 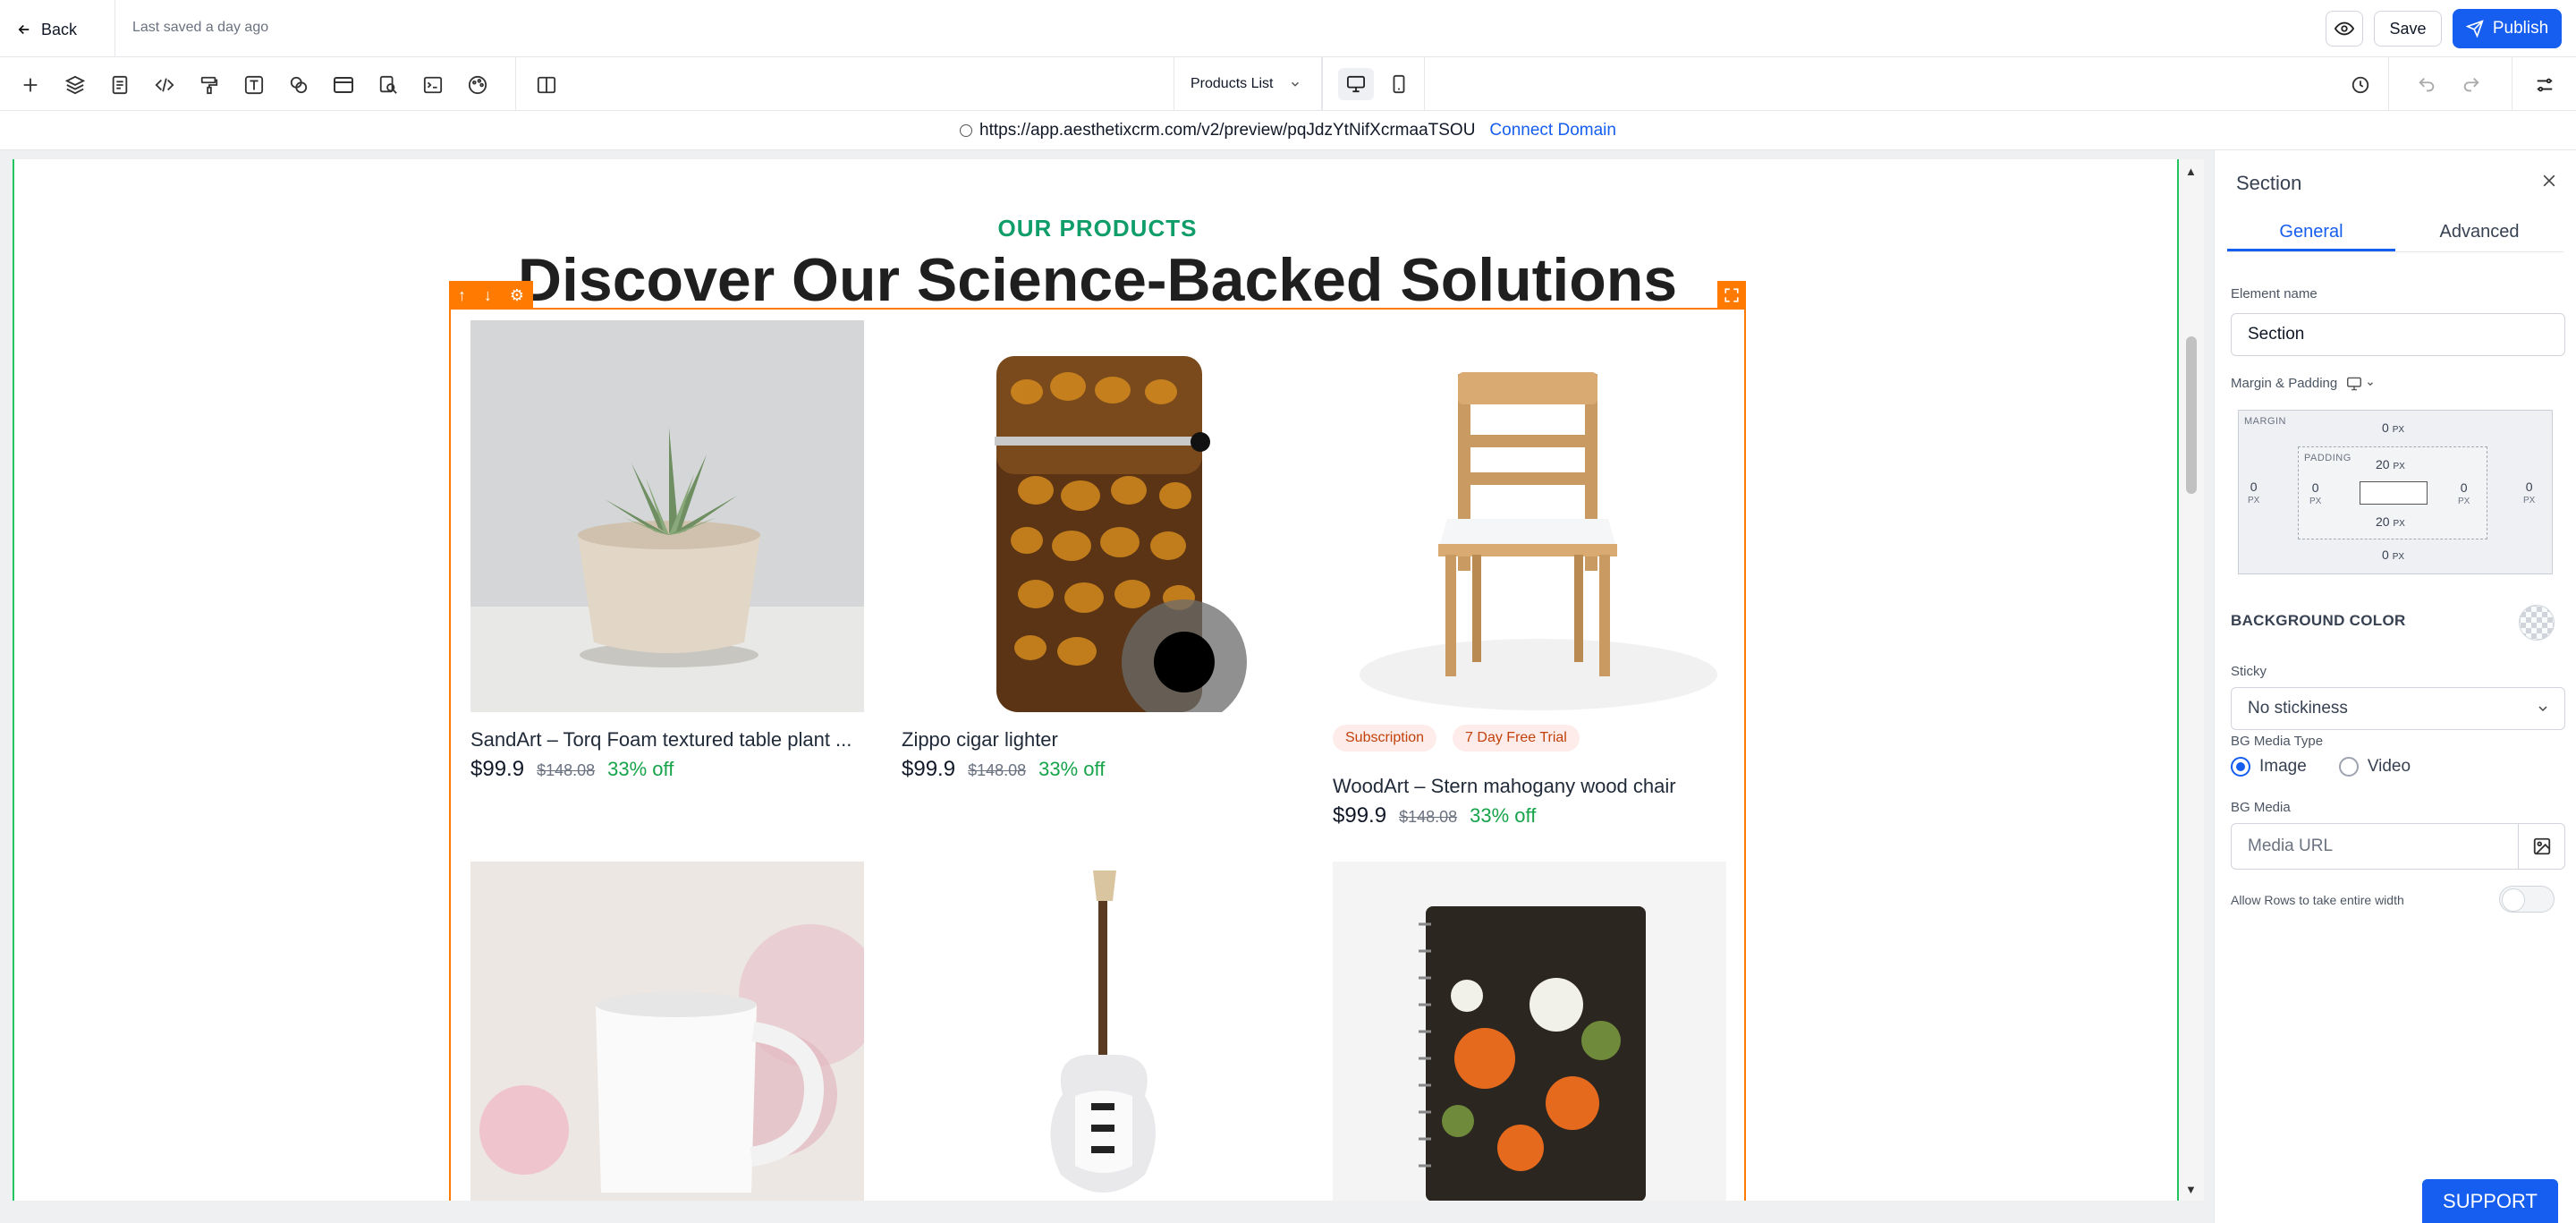 What do you see at coordinates (1095, 280) in the screenshot?
I see `section-headline: Discover Our Science-Backed Solutions` at bounding box center [1095, 280].